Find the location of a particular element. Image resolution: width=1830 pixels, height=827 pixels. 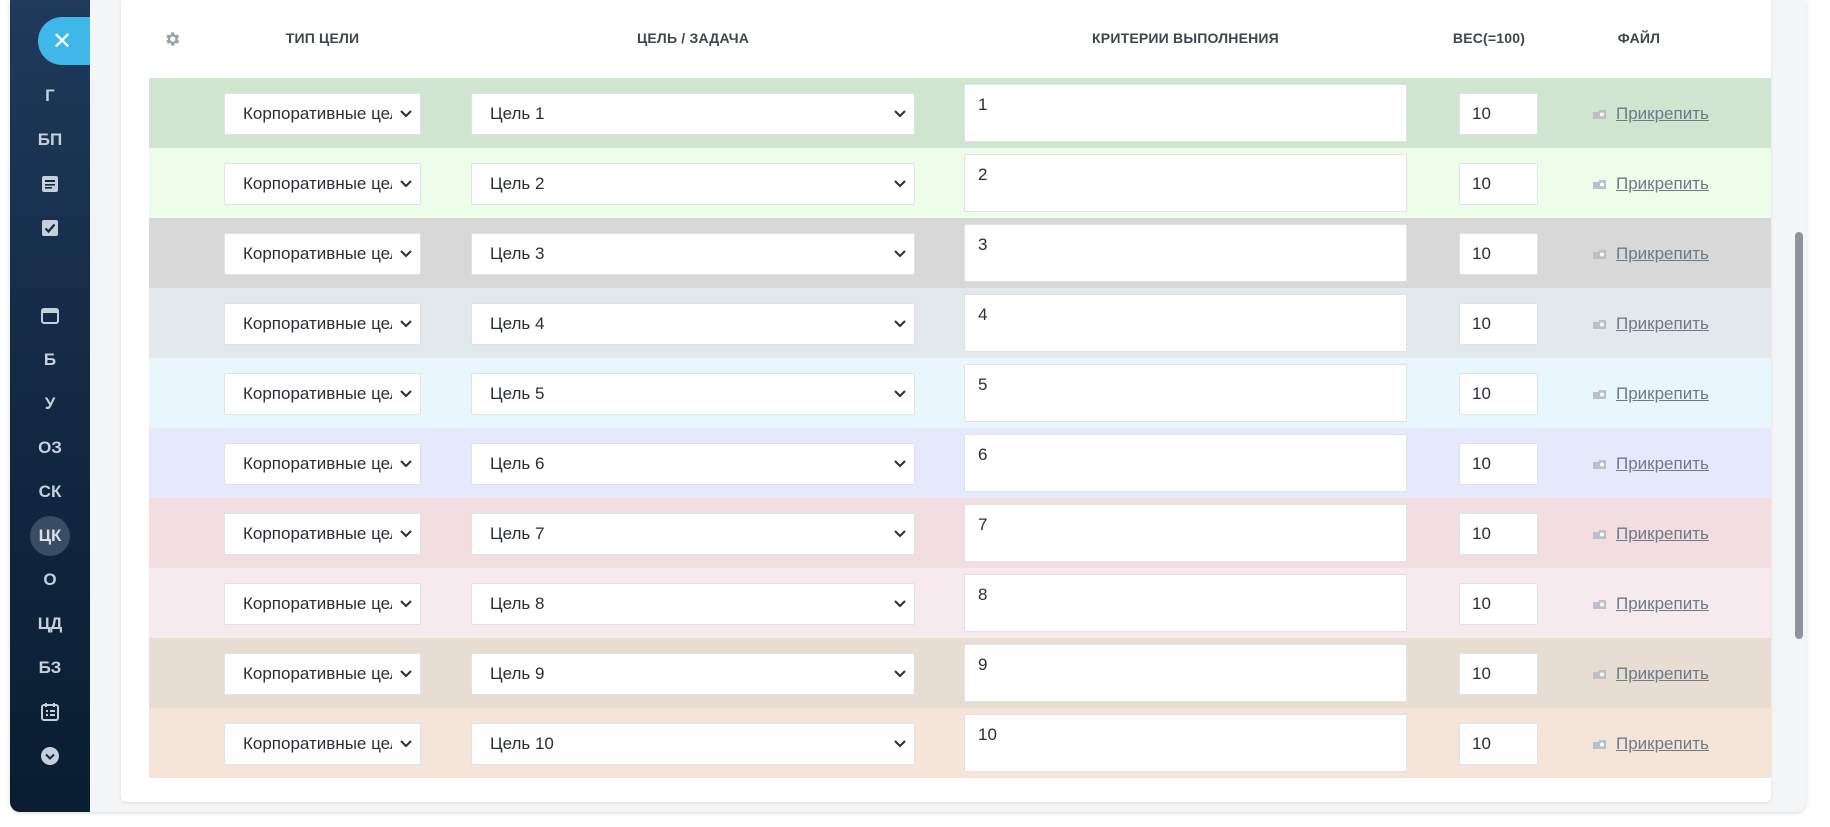

goal-select: Цель 8 is located at coordinates (693, 604).